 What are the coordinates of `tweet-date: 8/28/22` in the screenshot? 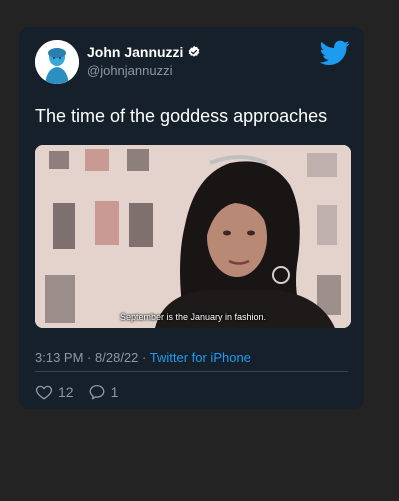 It's located at (116, 357).